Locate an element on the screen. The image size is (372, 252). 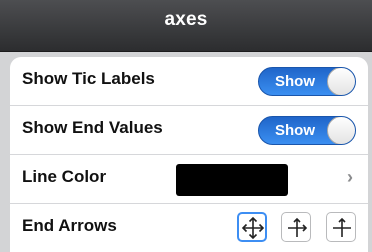
show-end-values-label: Show End Values is located at coordinates (92, 127).